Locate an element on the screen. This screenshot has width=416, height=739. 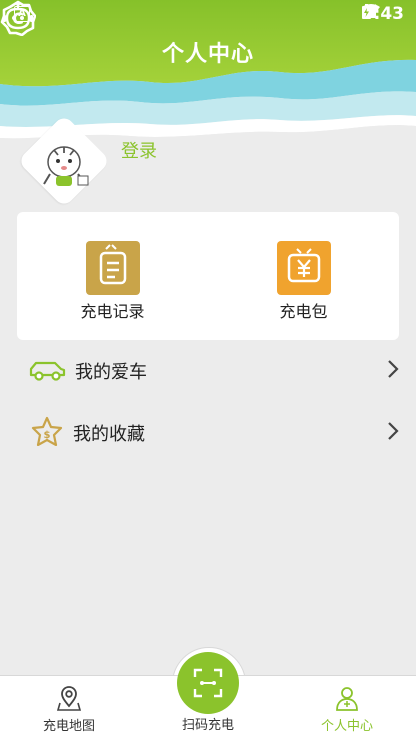
settings-icon: C is located at coordinates (18, 18).